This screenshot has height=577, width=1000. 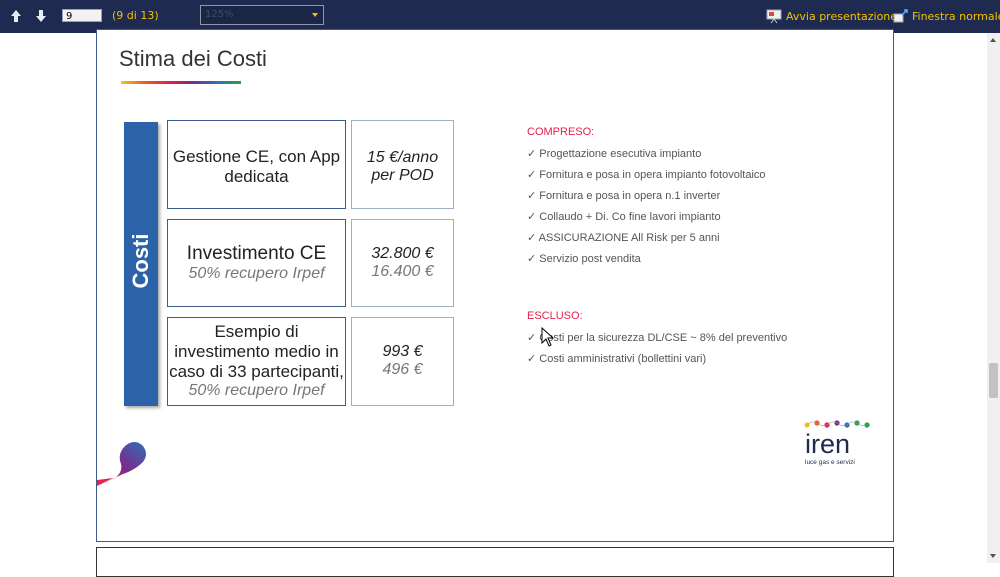 I want to click on zoom-value: 125%, so click(x=219, y=14).